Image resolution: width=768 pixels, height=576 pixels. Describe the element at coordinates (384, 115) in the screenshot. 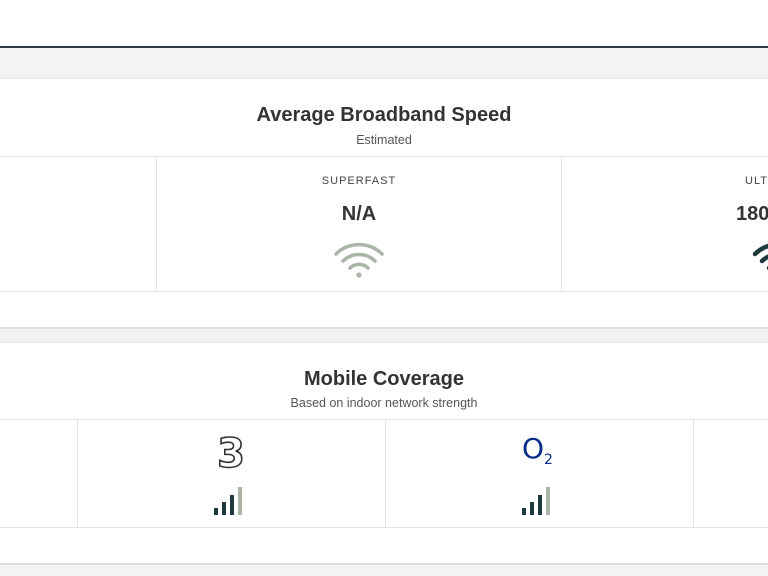

I see `broadband-title: Average Broadband Speed` at that location.